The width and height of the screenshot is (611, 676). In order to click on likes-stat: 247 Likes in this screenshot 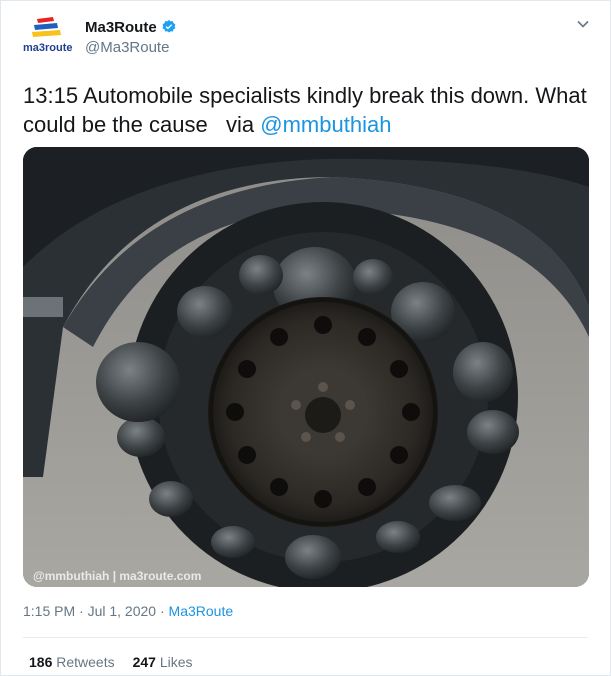, I will do `click(163, 662)`.